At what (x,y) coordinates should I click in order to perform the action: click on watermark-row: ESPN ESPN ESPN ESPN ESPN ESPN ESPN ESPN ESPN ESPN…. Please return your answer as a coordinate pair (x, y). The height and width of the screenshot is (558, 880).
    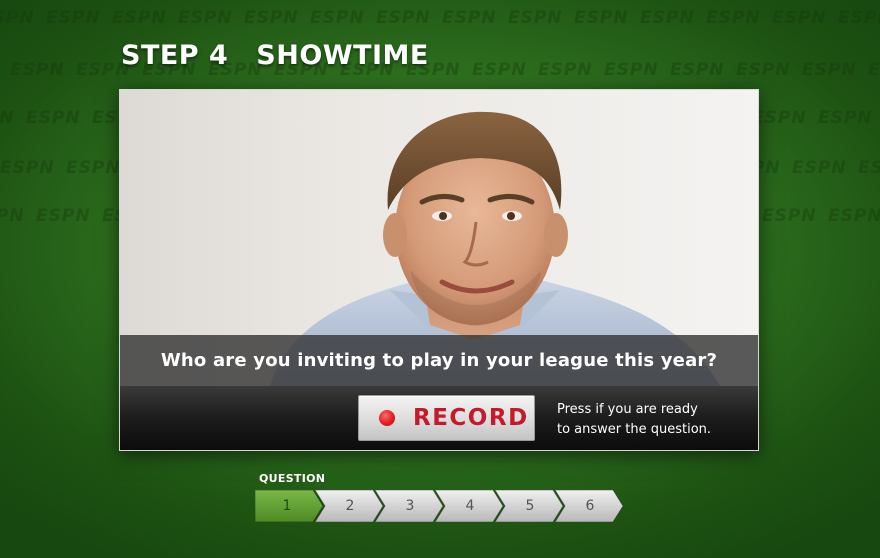
    Looking at the image, I should click on (440, 18).